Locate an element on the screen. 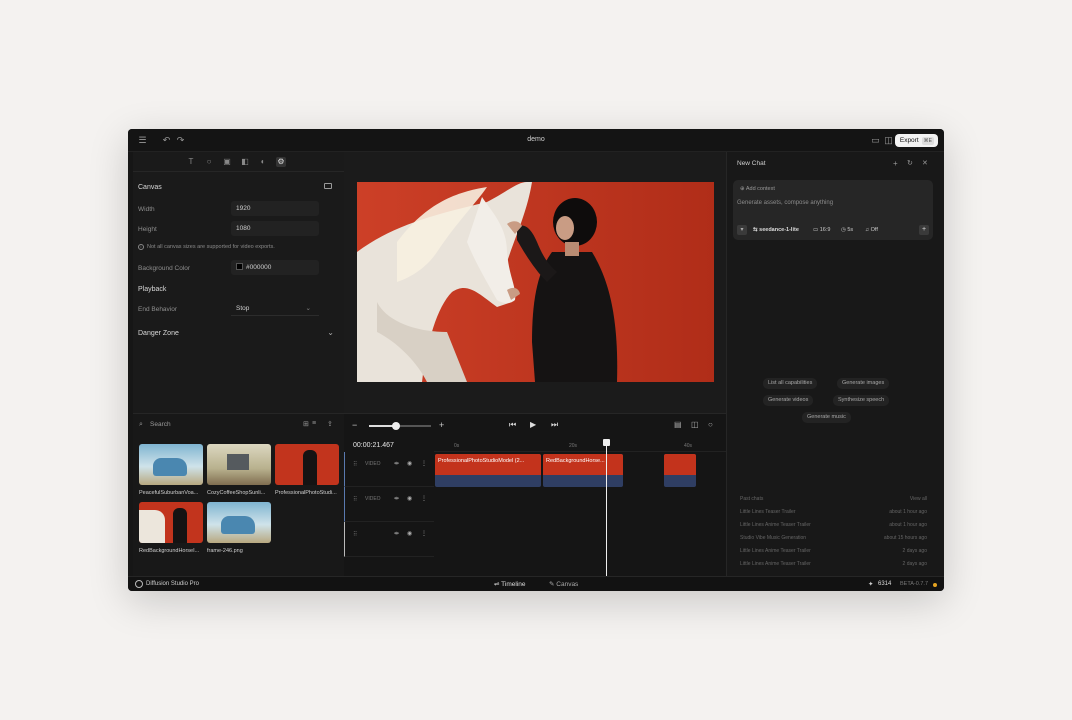 This screenshot has width=1072, height=720. contrast-tool-icon: ◐ is located at coordinates (263, 162).